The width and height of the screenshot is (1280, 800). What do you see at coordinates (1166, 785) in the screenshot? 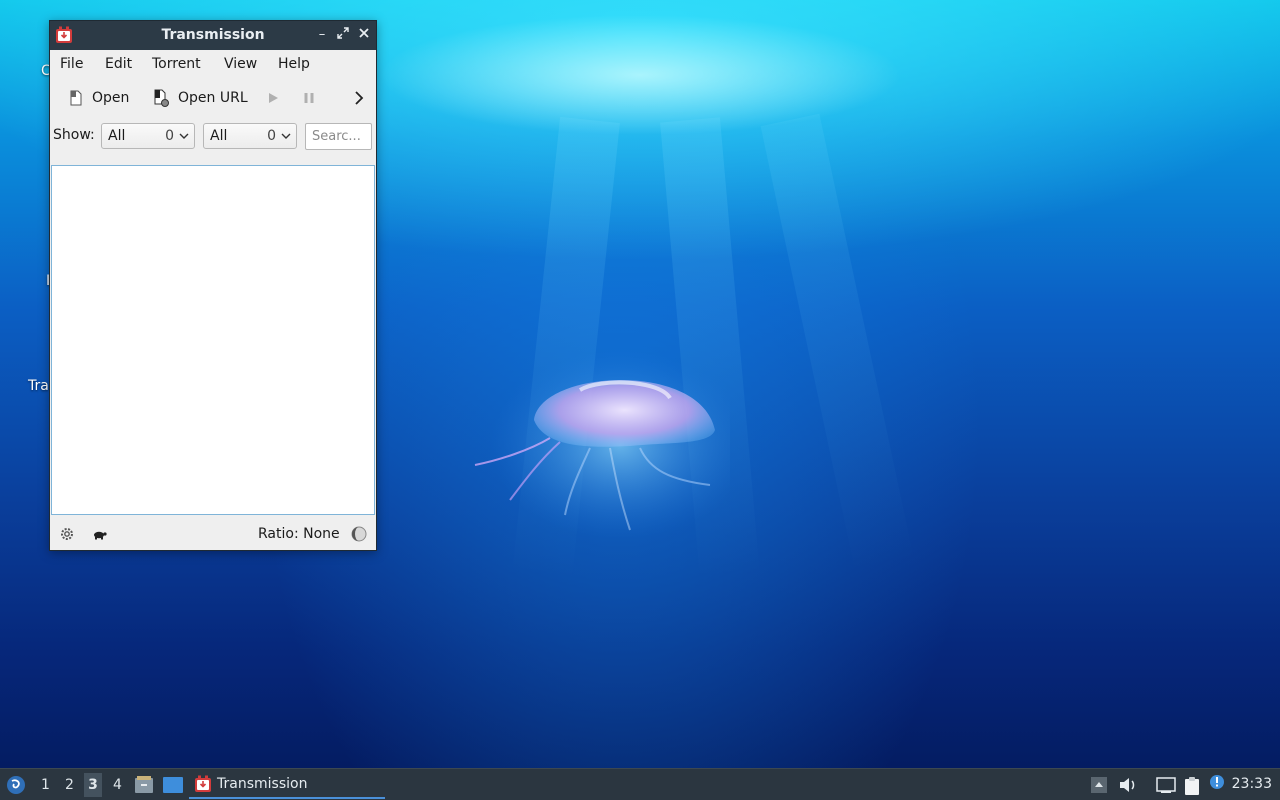
I see `network-icon` at bounding box center [1166, 785].